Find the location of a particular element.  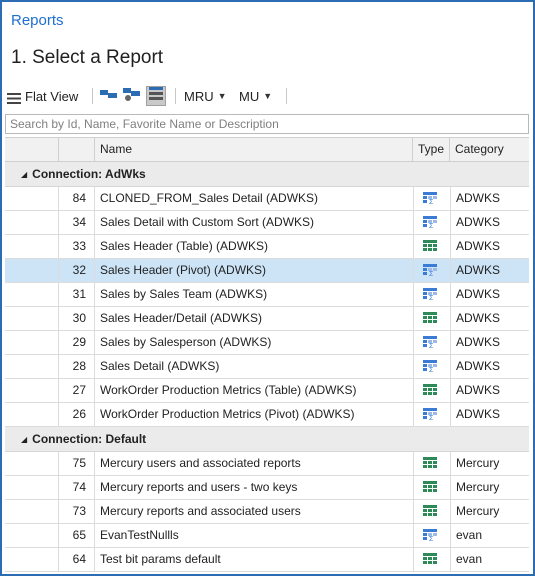

report-row: 64 Test bit params default evan is located at coordinates (267, 560).